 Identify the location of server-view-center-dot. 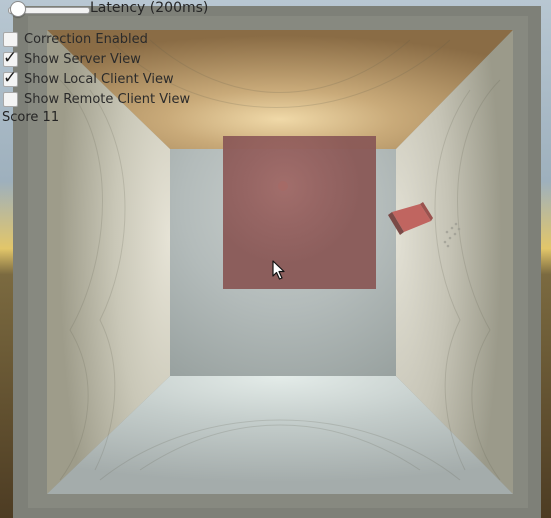
(283, 186).